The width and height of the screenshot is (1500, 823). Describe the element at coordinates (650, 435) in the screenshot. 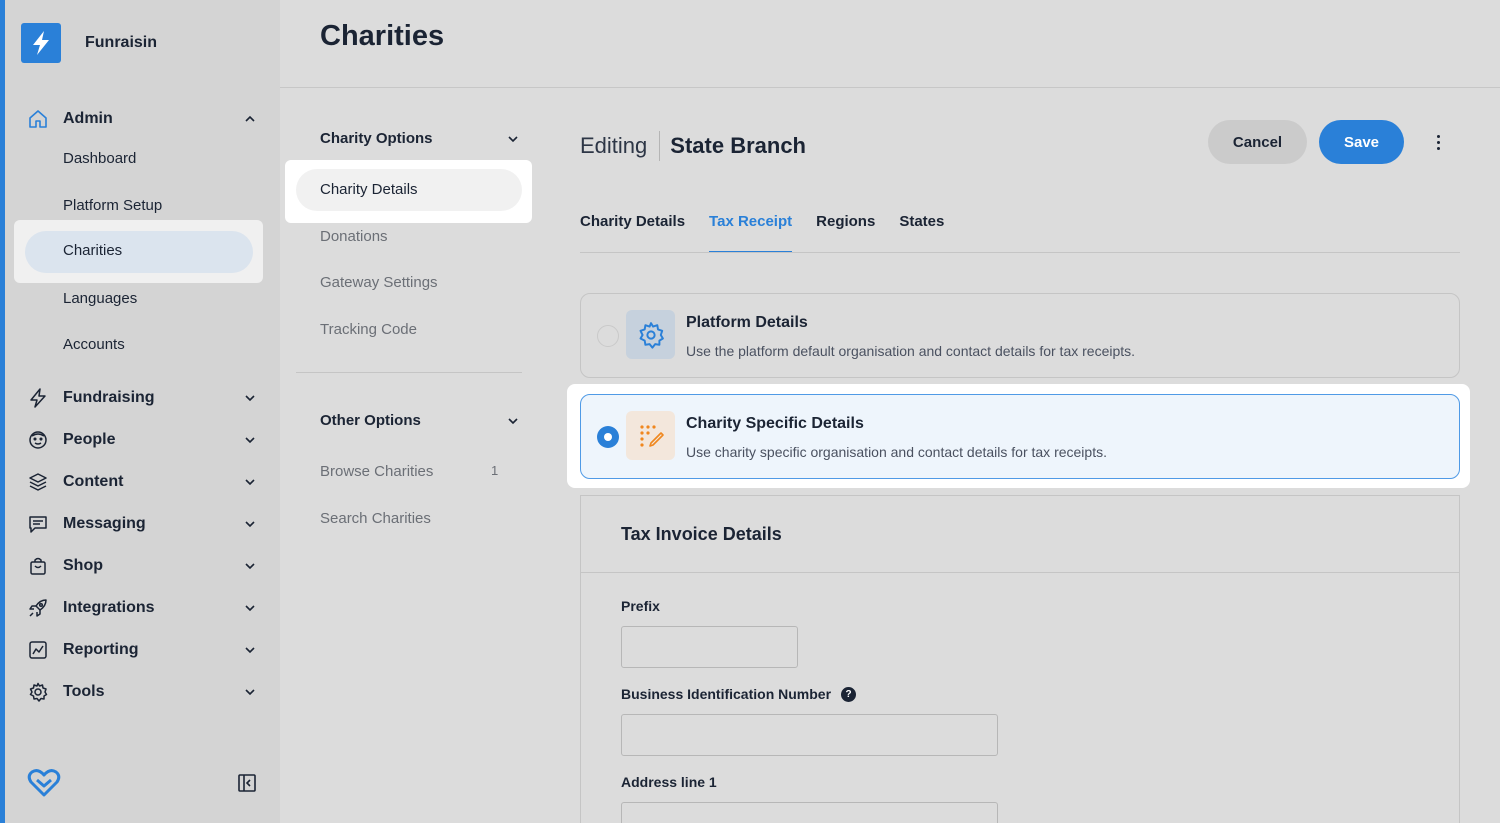

I see `dots-pencil-icon` at that location.